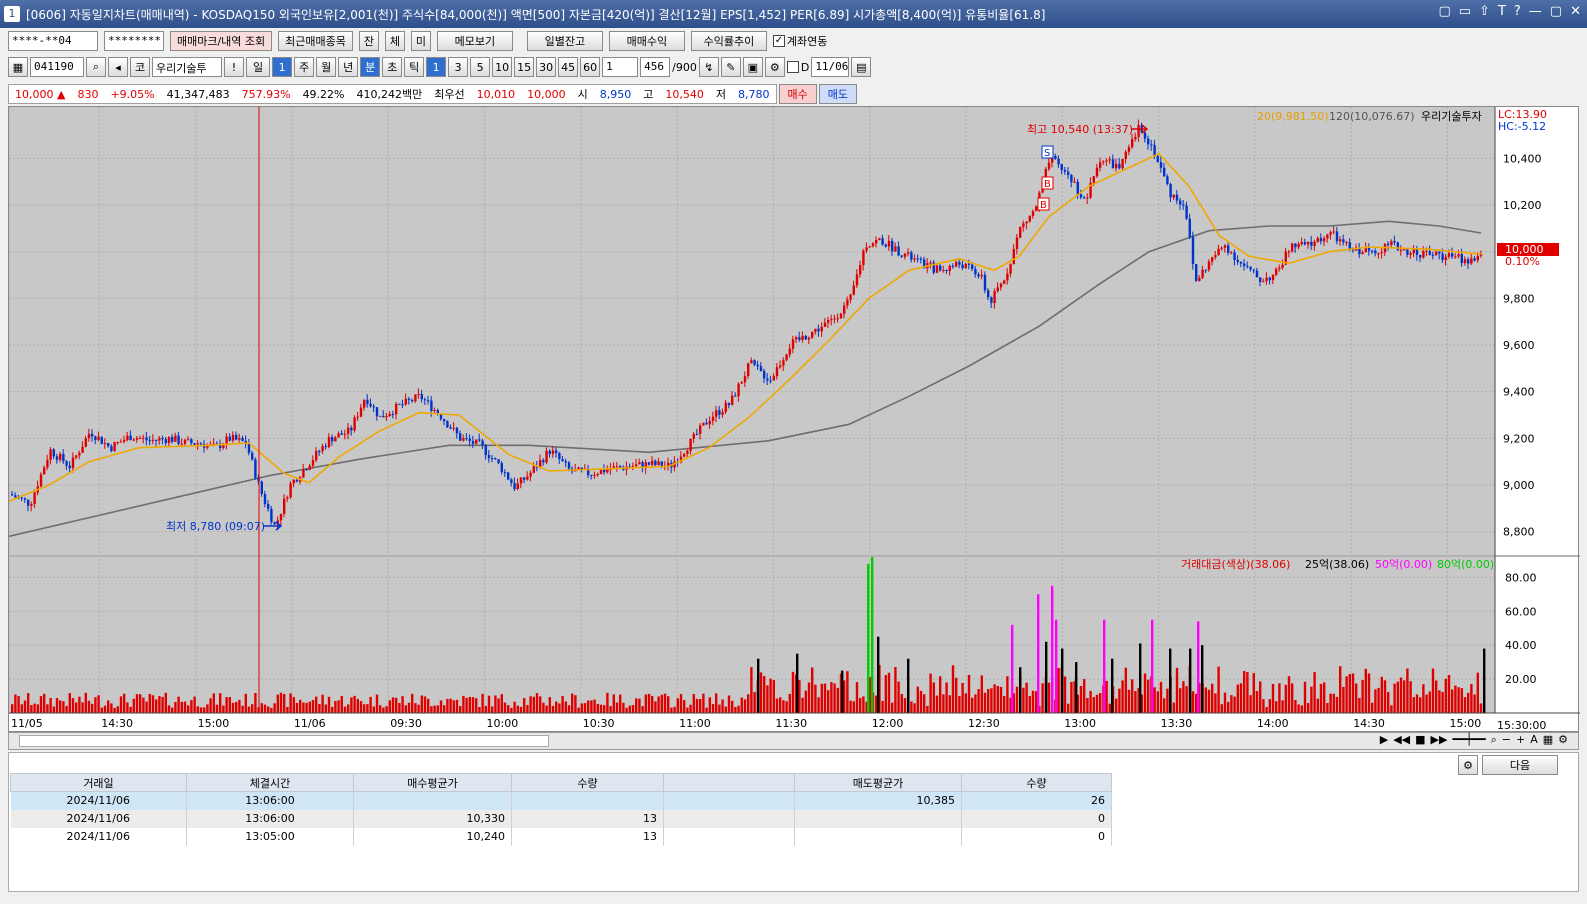  I want to click on zoom-icon: ⌕, so click(1494, 740).